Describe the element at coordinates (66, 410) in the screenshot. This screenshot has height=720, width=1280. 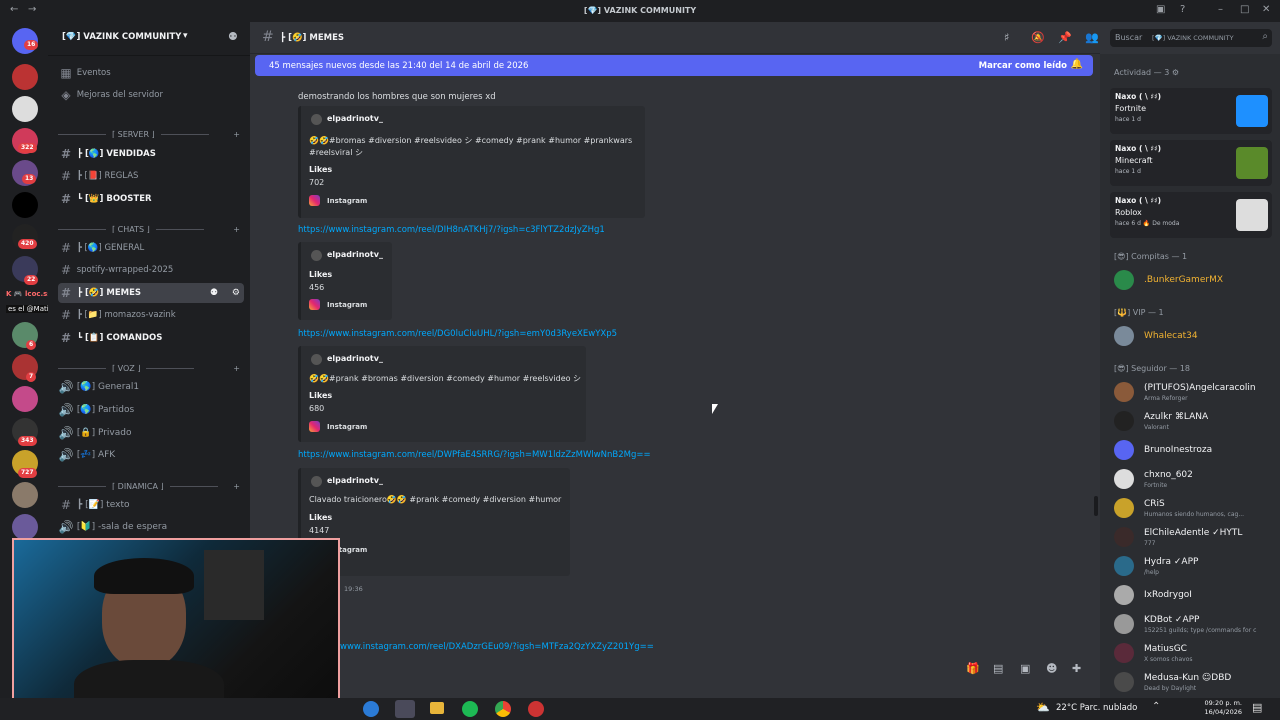
I see `speaker-icon: 🔊` at that location.